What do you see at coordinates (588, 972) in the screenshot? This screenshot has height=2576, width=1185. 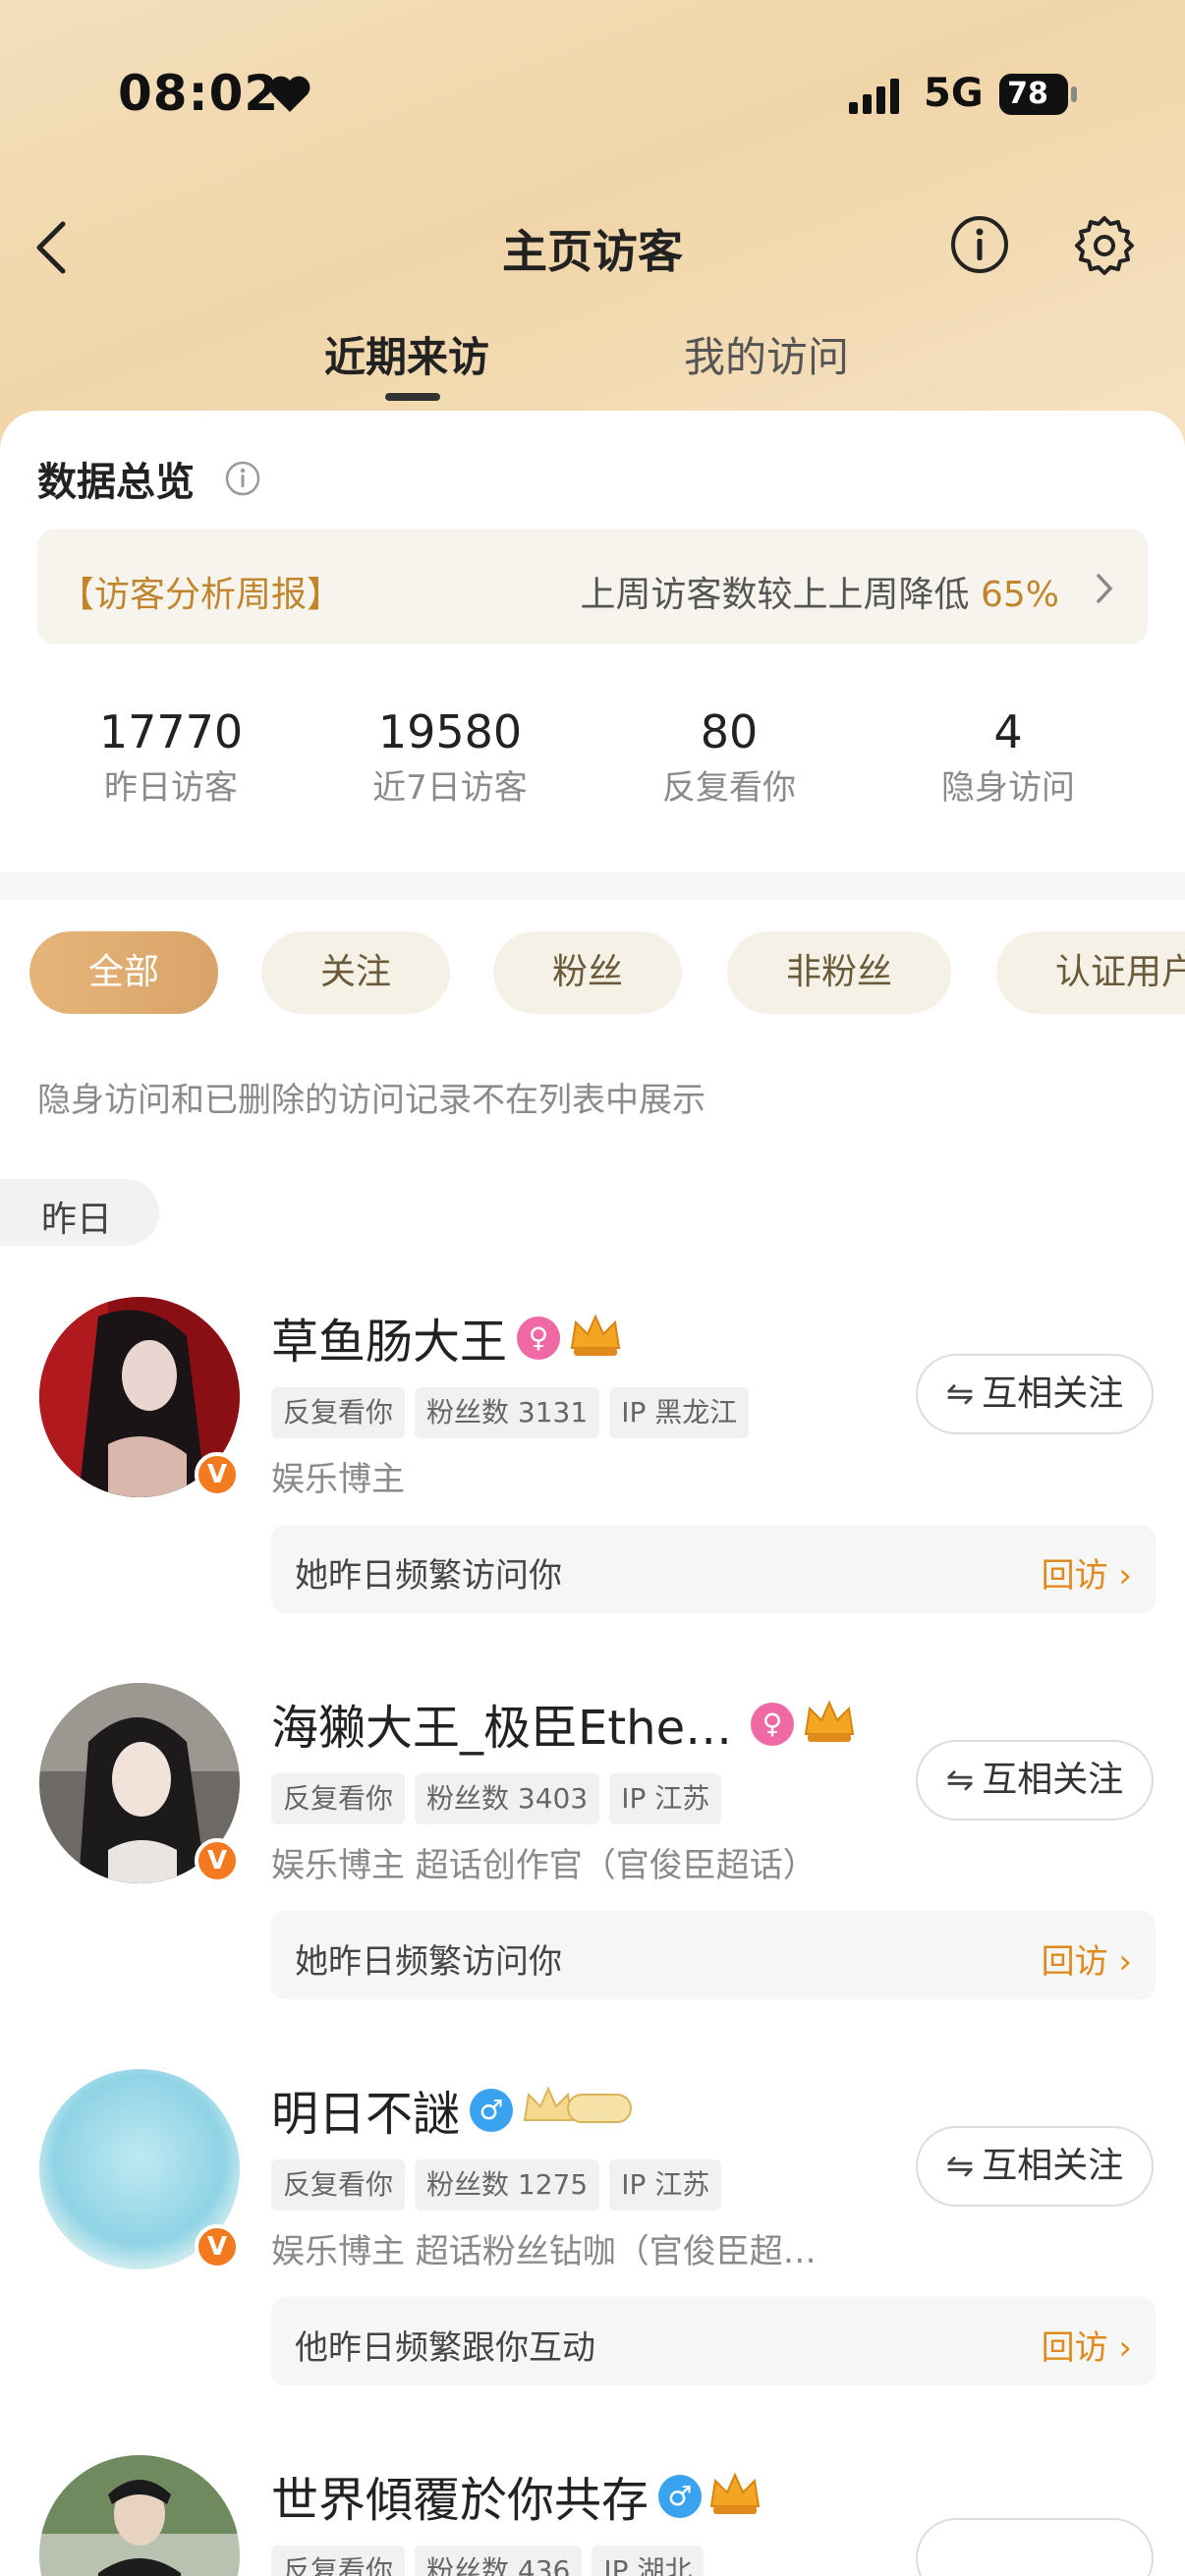 I see `filter-fans: 粉丝` at bounding box center [588, 972].